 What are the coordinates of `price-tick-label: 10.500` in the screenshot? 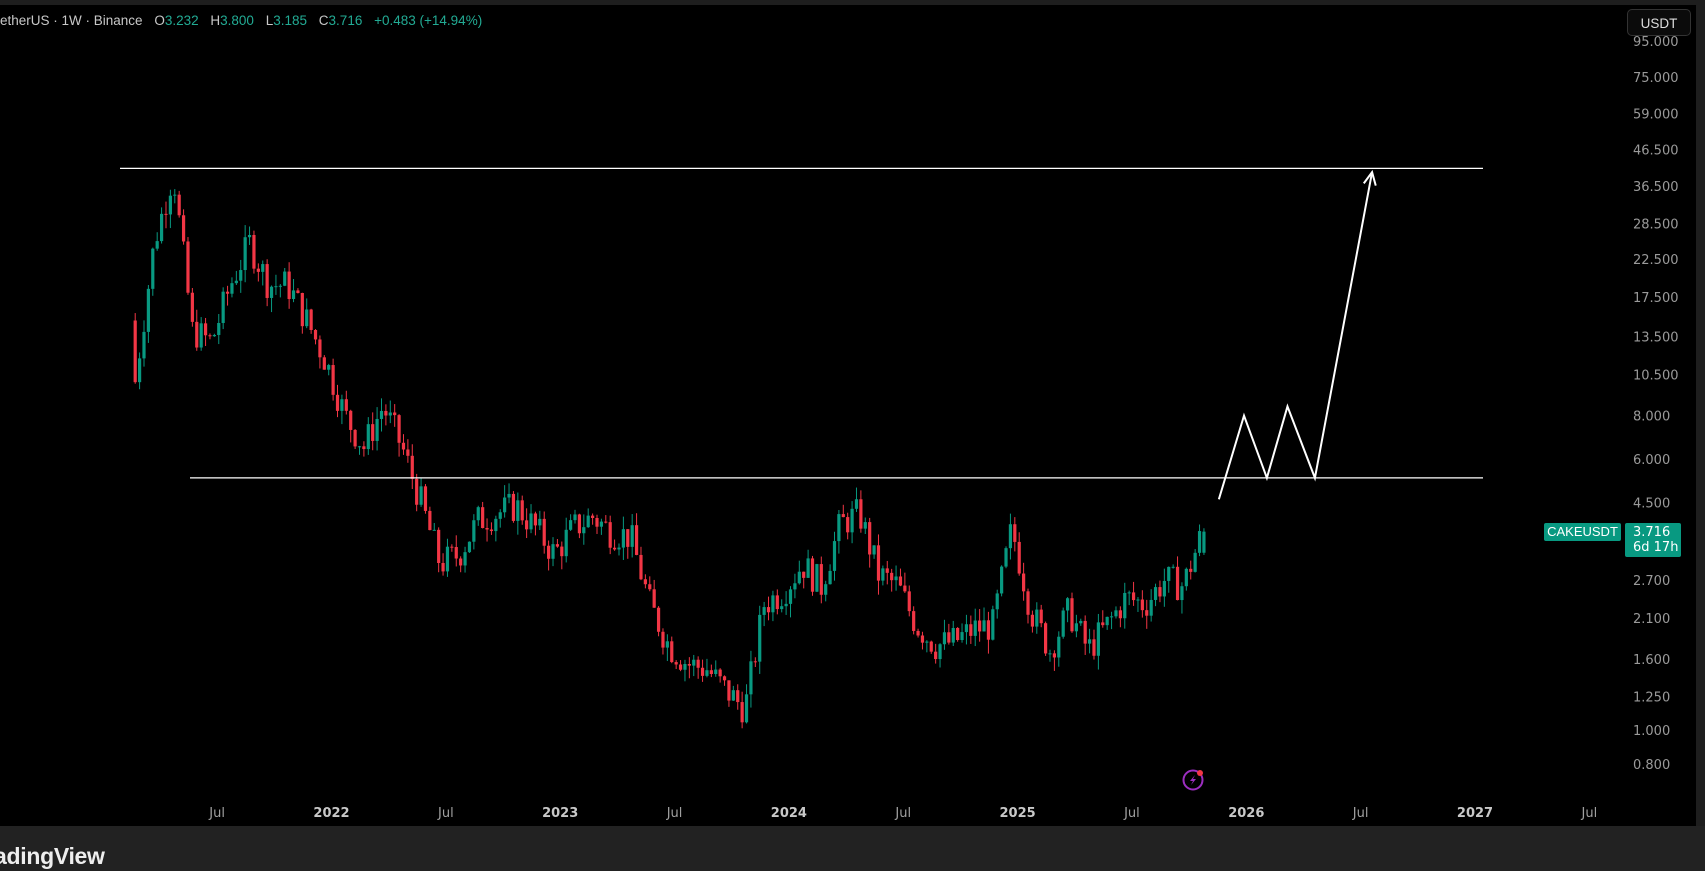 It's located at (1656, 375).